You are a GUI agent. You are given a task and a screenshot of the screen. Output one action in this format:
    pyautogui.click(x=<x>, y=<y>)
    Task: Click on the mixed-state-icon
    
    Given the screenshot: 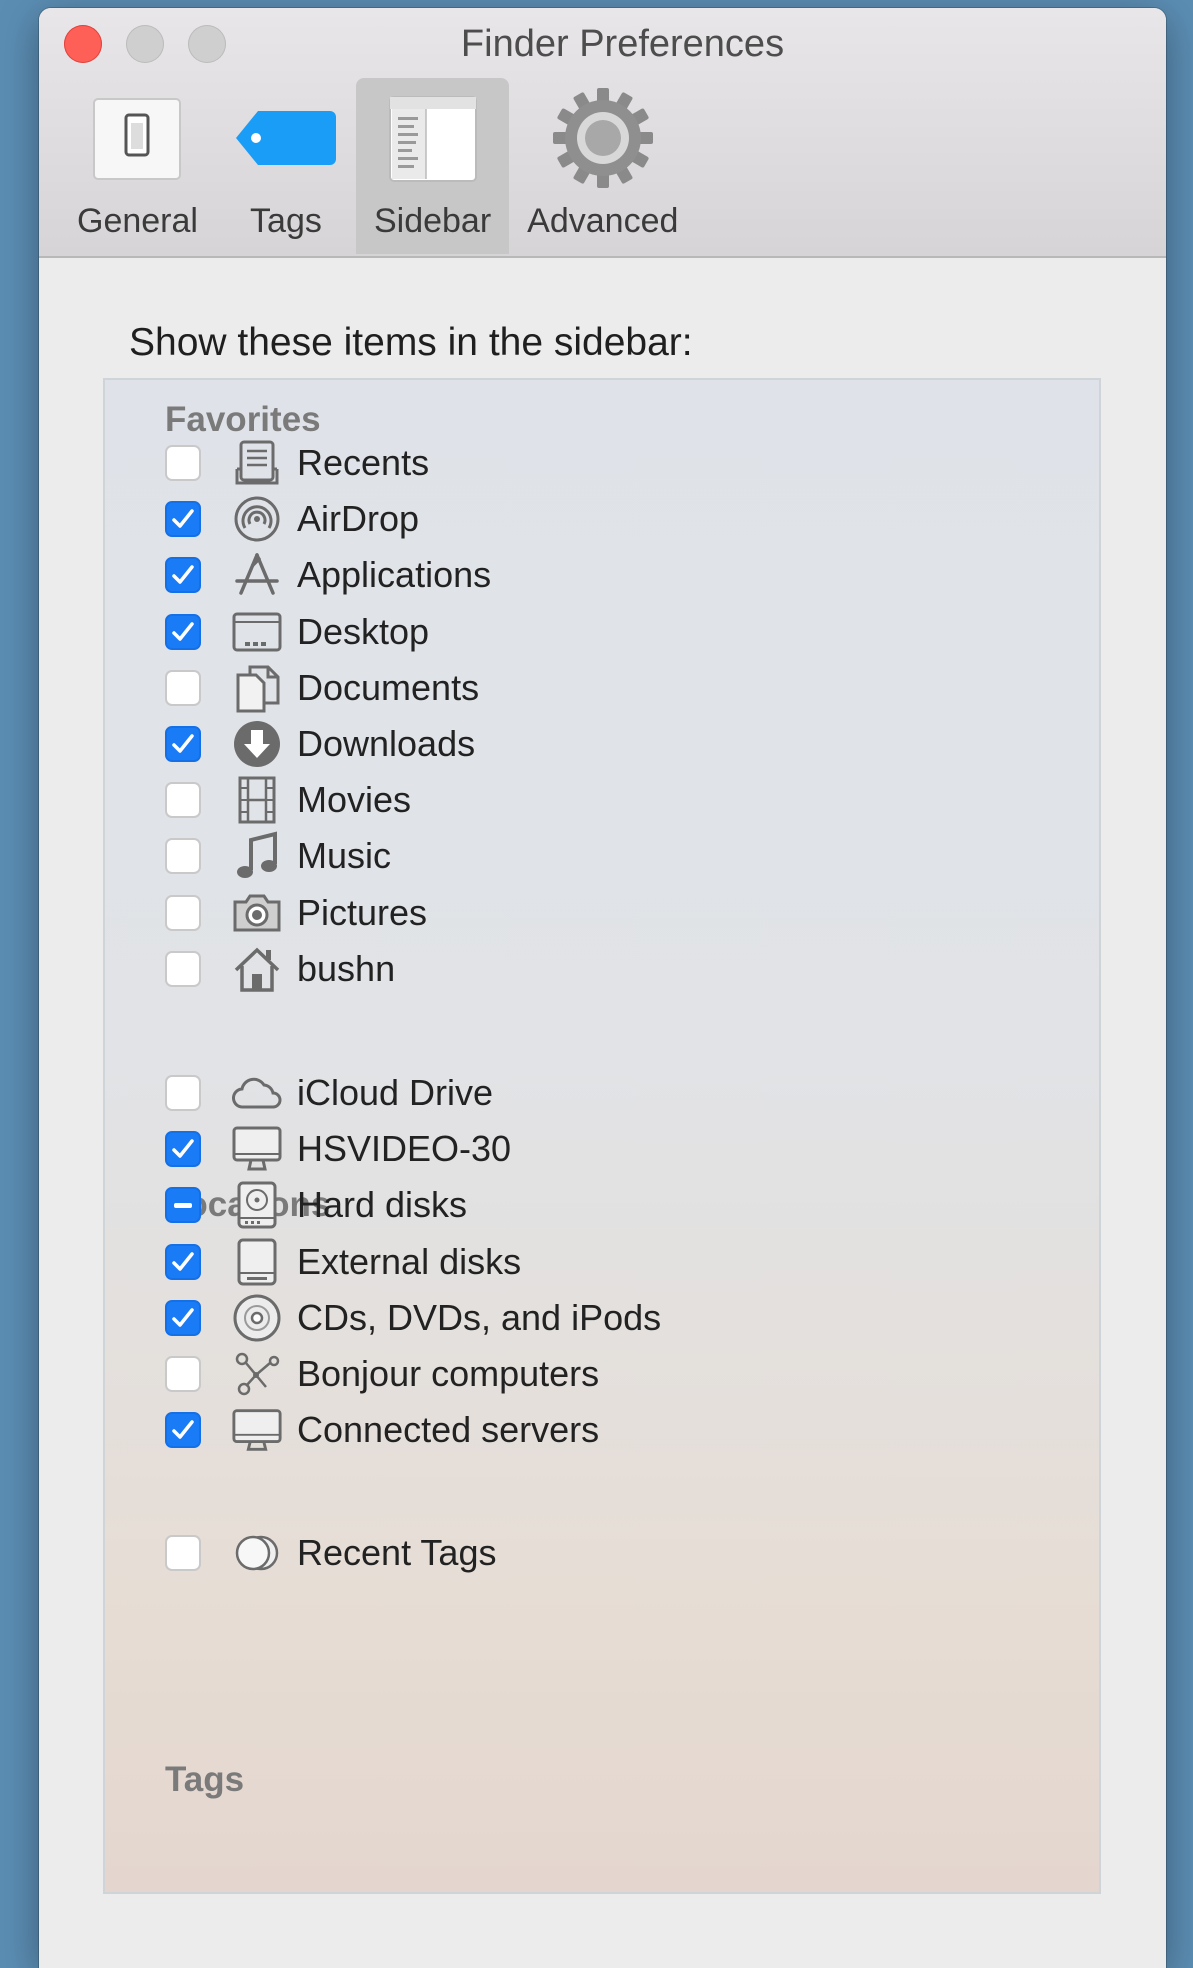 What is the action you would take?
    pyautogui.click(x=183, y=1205)
    